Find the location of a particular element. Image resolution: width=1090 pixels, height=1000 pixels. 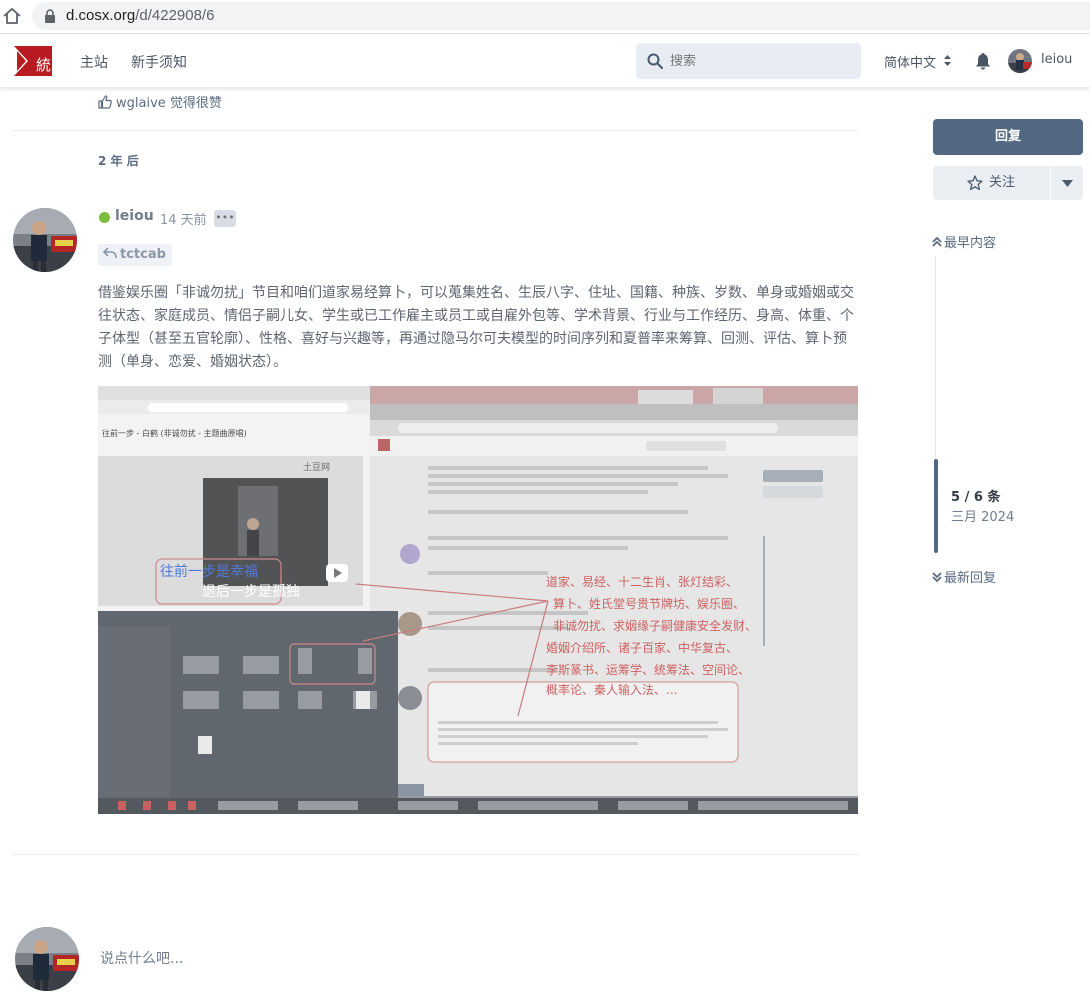

nav-main-site: 主站 is located at coordinates (94, 62).